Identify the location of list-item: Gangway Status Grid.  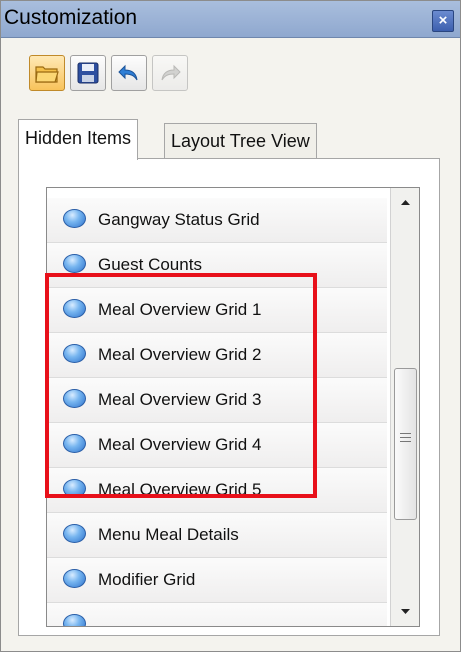
(217, 220).